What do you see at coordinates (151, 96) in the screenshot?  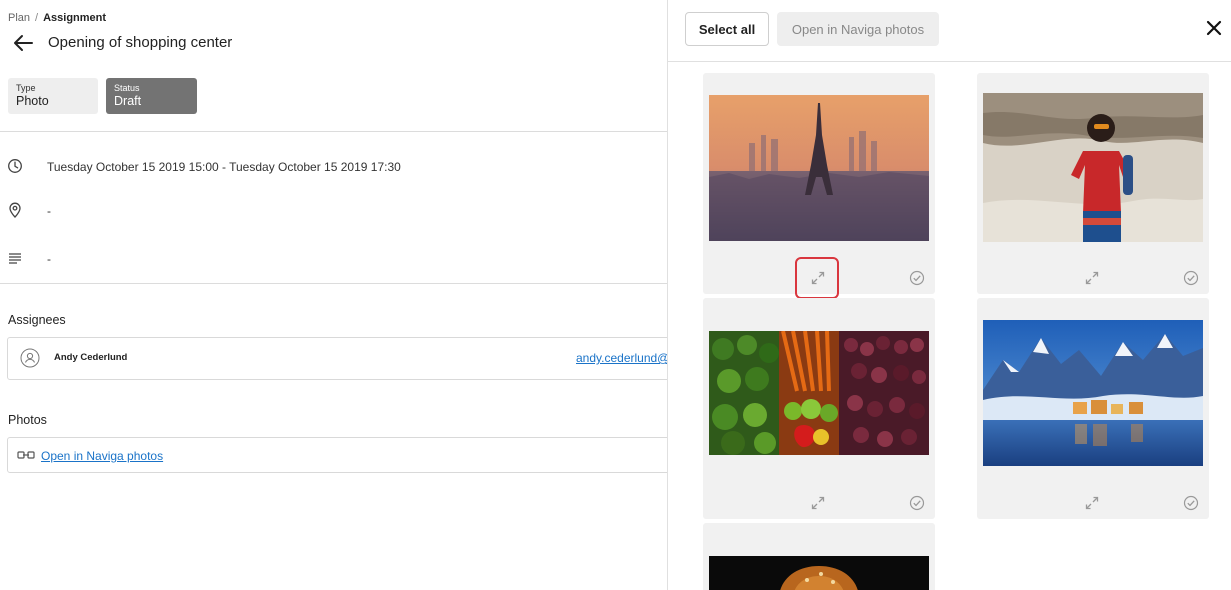 I see `status-tag: Status Draft` at bounding box center [151, 96].